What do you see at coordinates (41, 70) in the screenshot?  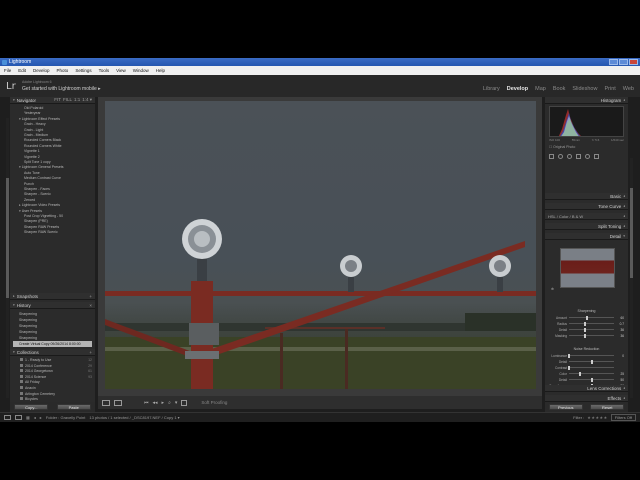 I see `menu-develop: Develop` at bounding box center [41, 70].